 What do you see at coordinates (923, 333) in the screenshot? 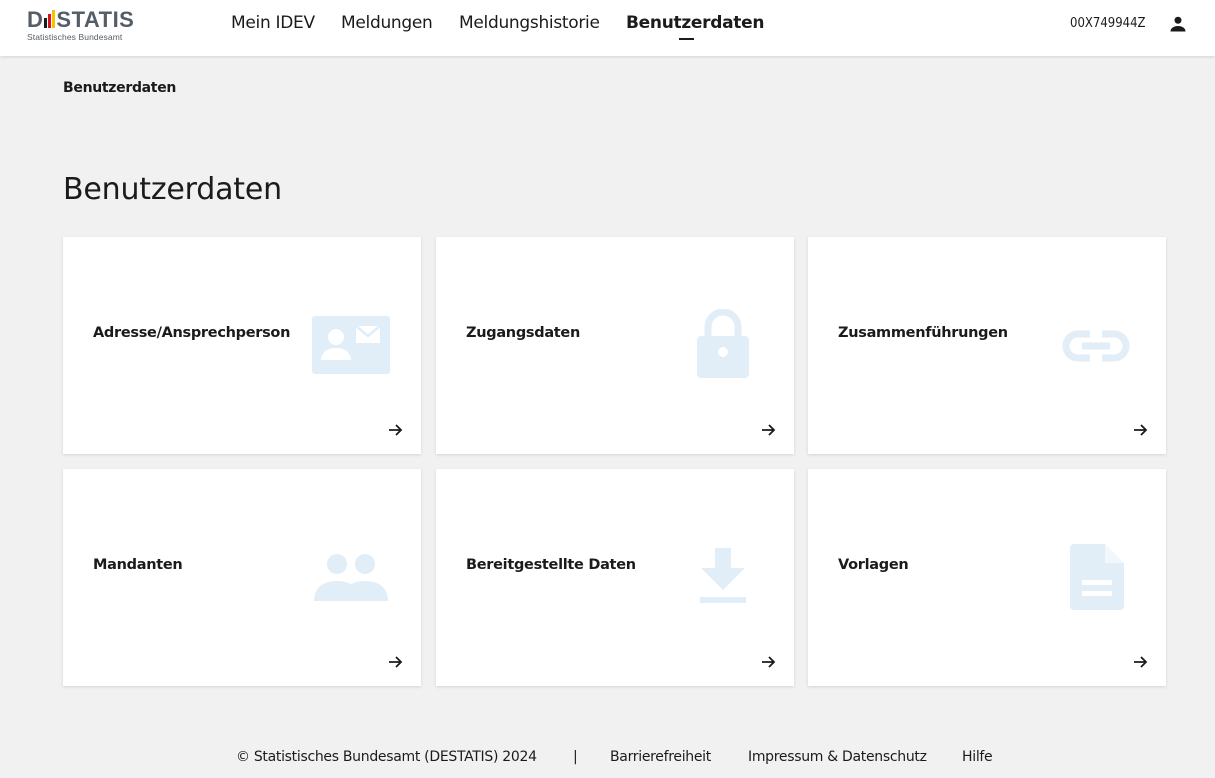
I see `card-title: Zusammenführungen` at bounding box center [923, 333].